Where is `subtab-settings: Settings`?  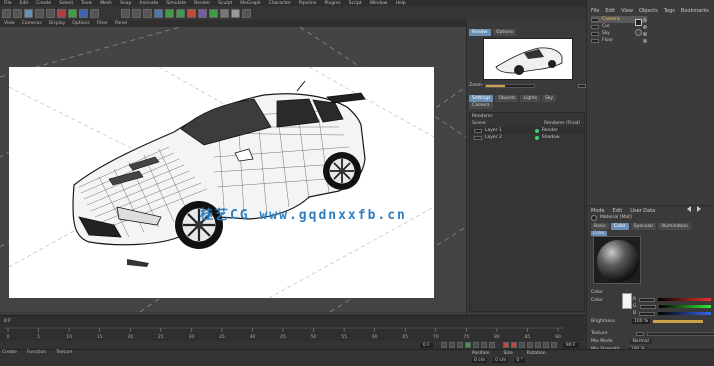 subtab-settings: Settings is located at coordinates (481, 98).